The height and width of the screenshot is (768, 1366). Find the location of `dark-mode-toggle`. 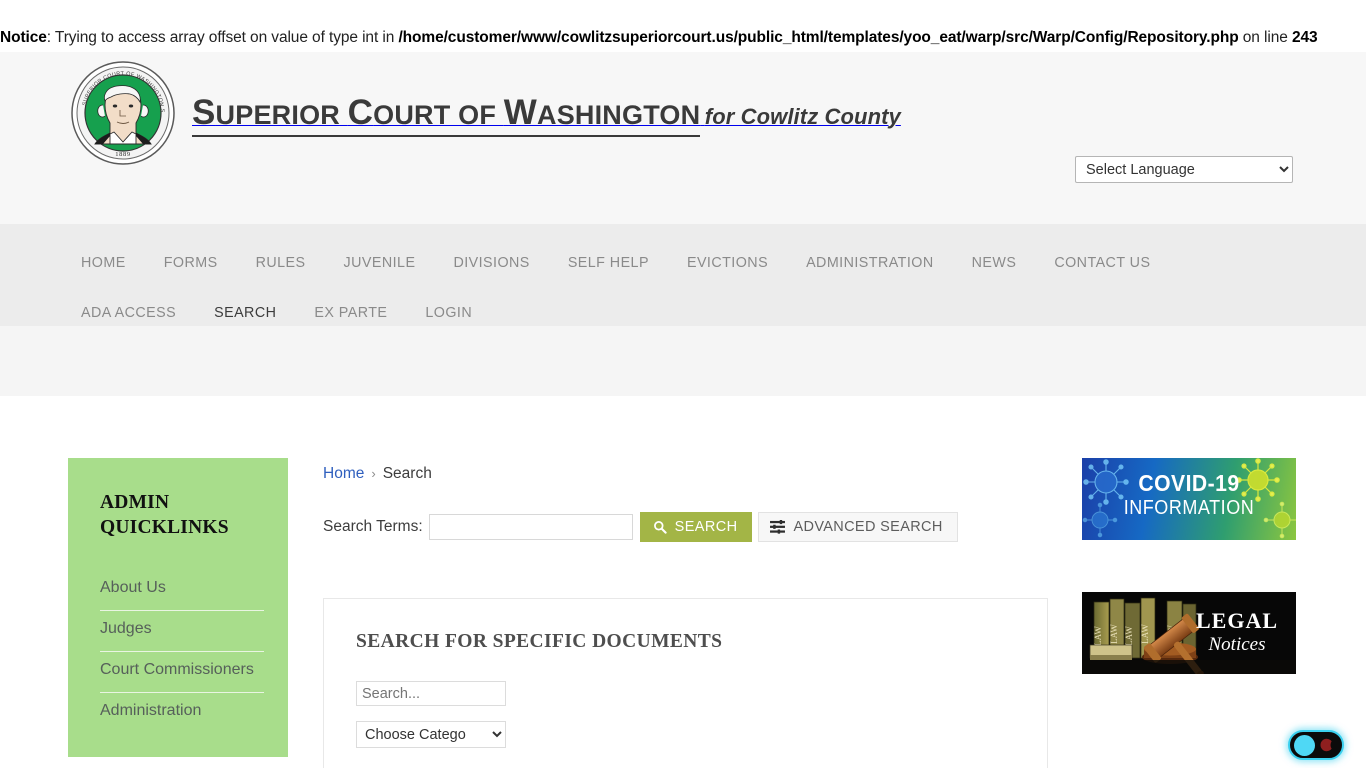

dark-mode-toggle is located at coordinates (1316, 745).